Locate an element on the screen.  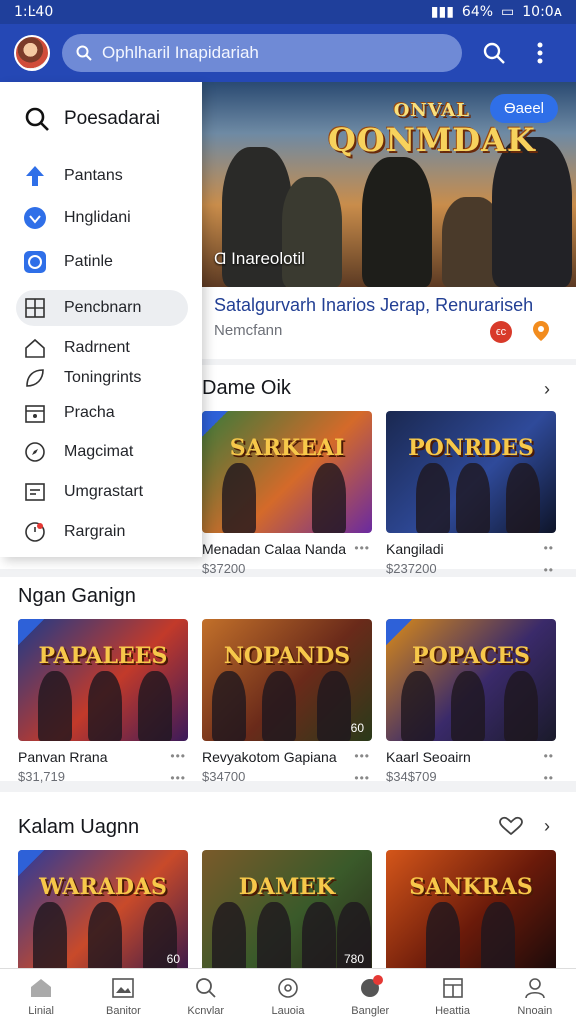
drawer-item-2: Hnglidani is located at coordinates (102, 218).